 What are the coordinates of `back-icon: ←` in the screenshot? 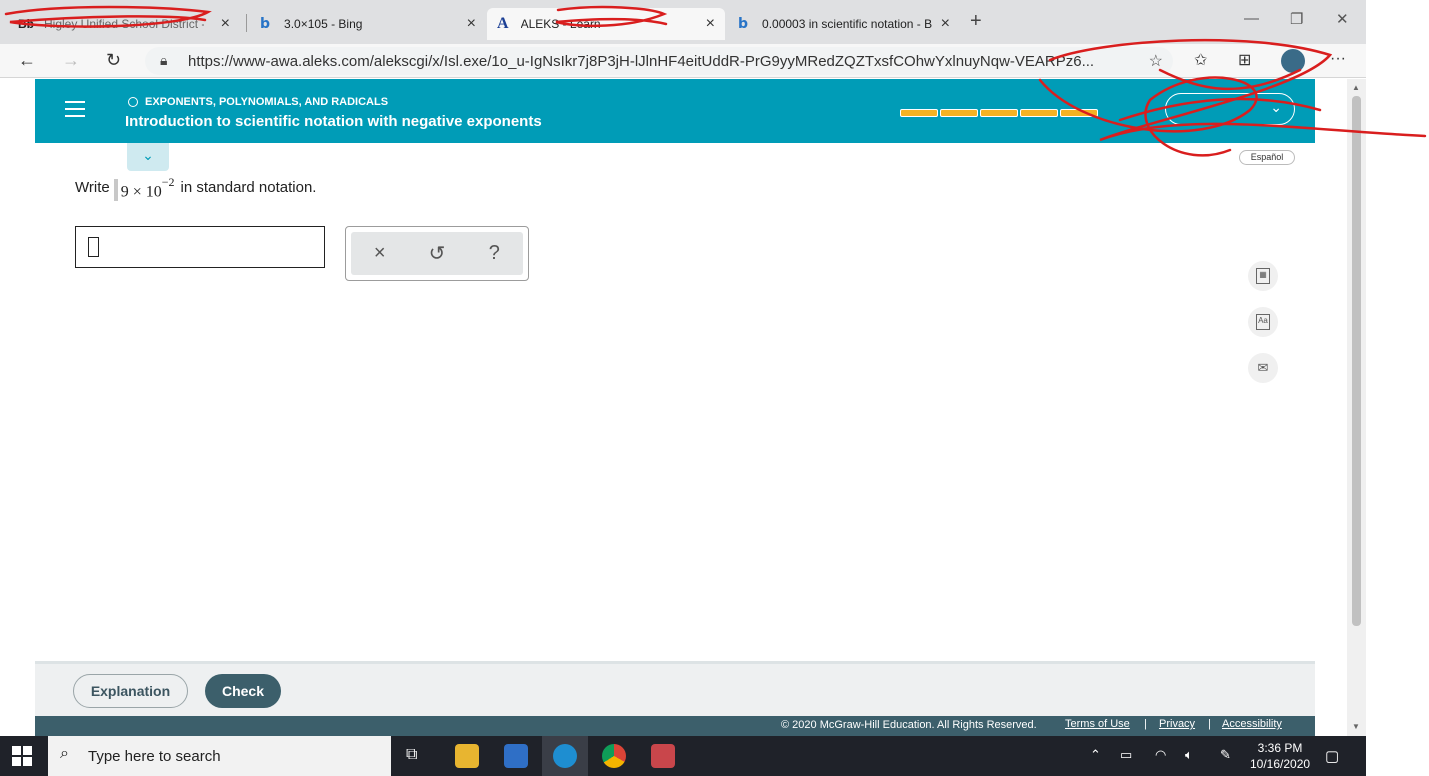 It's located at (27, 60).